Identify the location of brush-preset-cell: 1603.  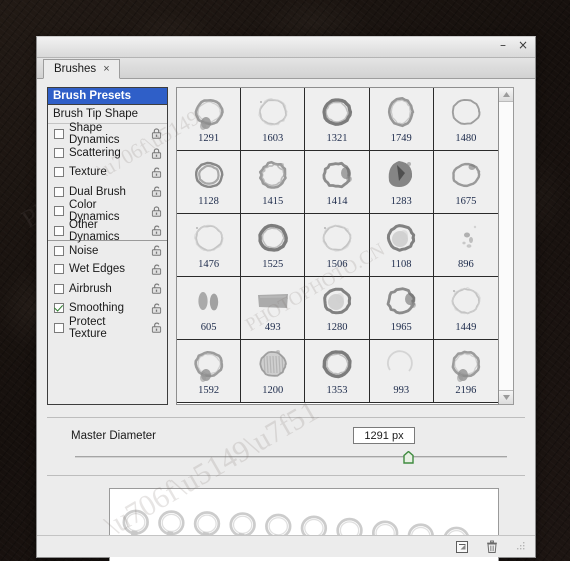
(273, 119).